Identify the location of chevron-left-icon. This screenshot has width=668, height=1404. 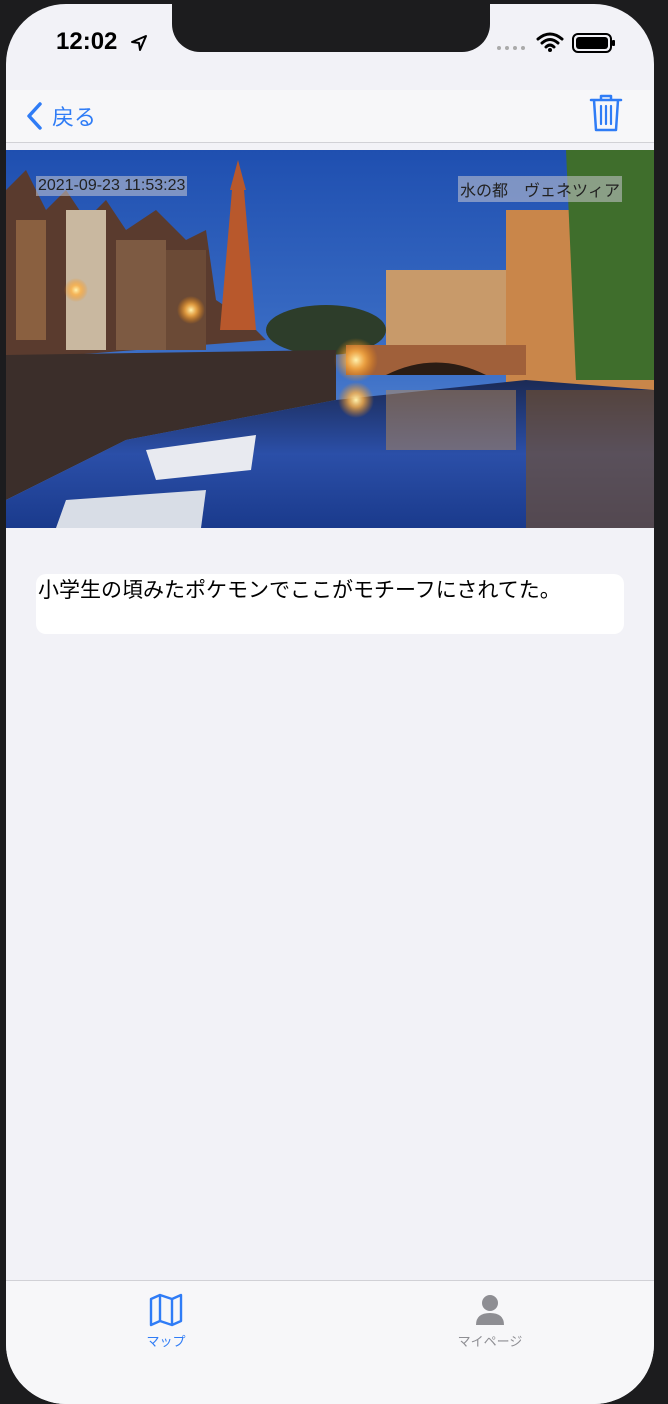
(34, 116).